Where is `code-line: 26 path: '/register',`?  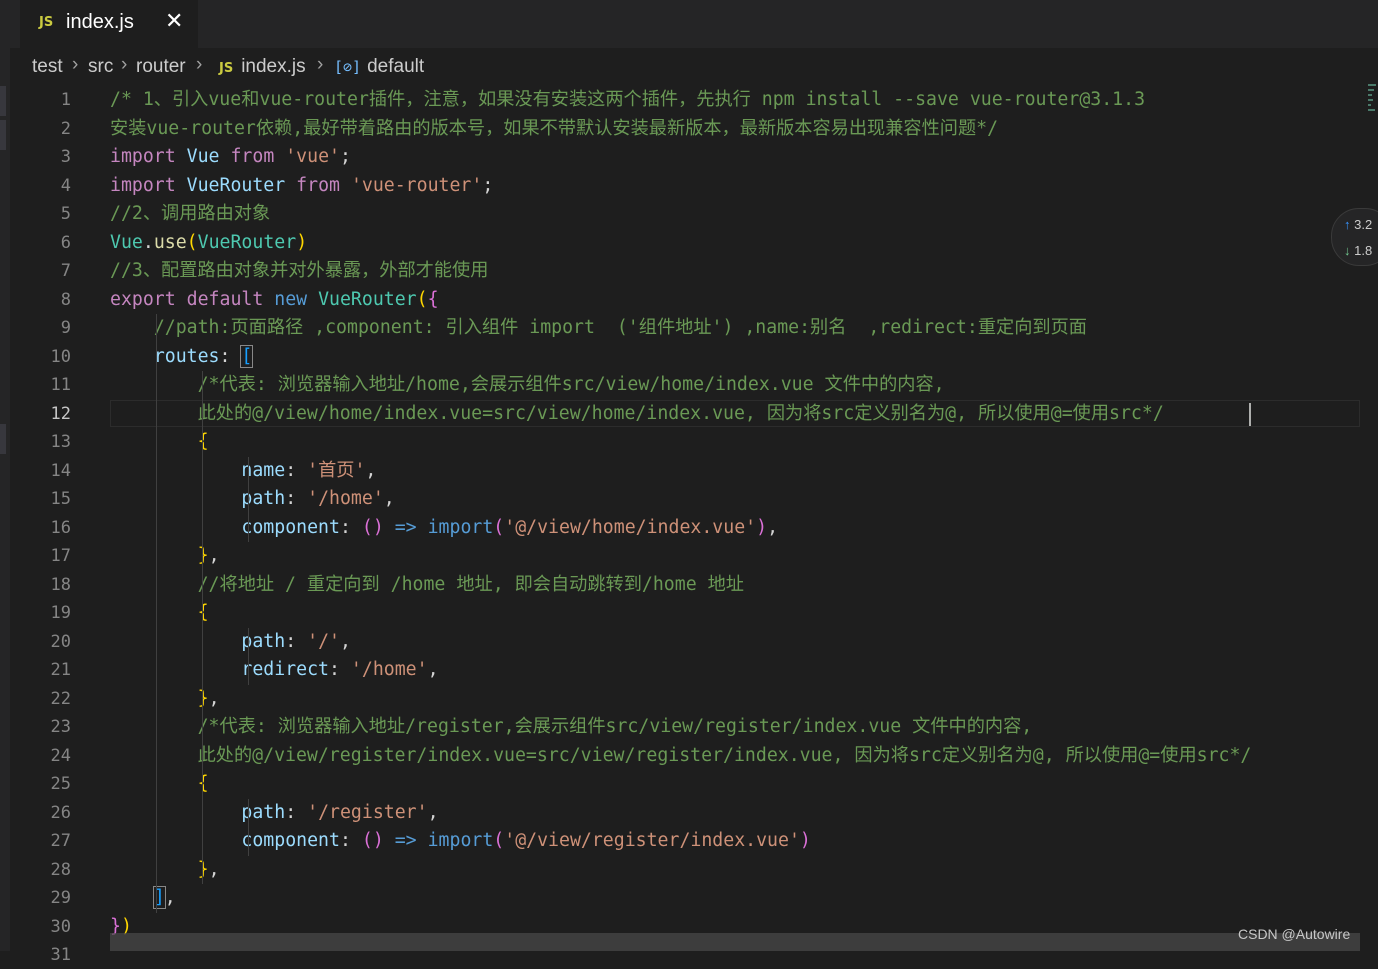 code-line: 26 path: '/register', is located at coordinates (685, 813).